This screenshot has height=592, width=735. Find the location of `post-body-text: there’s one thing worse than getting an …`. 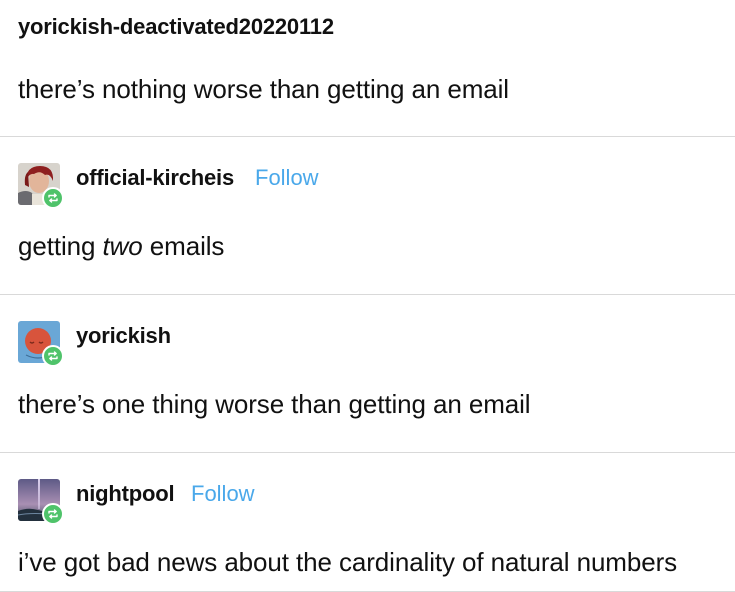

post-body-text: there’s one thing worse than getting an … is located at coordinates (274, 404).